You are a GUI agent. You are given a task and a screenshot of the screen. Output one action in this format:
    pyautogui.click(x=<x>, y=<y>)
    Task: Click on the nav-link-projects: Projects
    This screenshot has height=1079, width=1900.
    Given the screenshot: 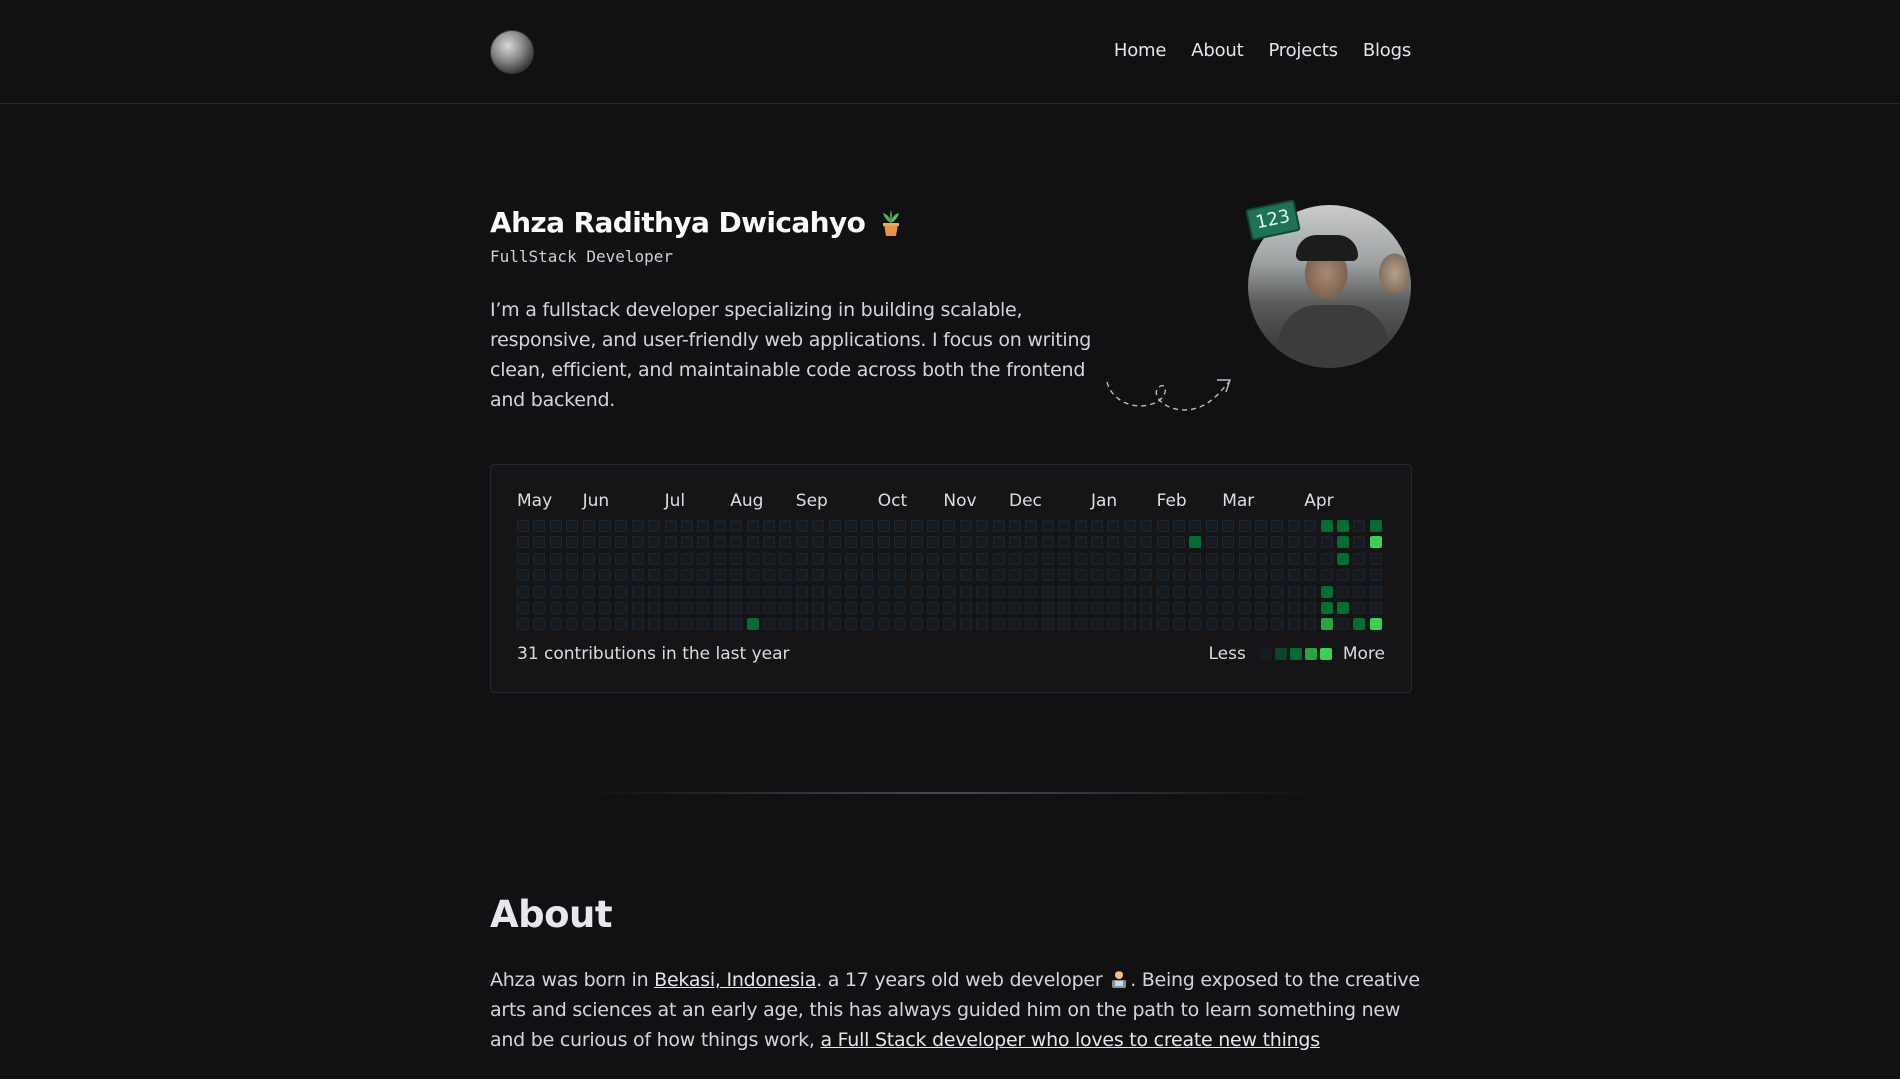 What is the action you would take?
    pyautogui.click(x=1303, y=50)
    